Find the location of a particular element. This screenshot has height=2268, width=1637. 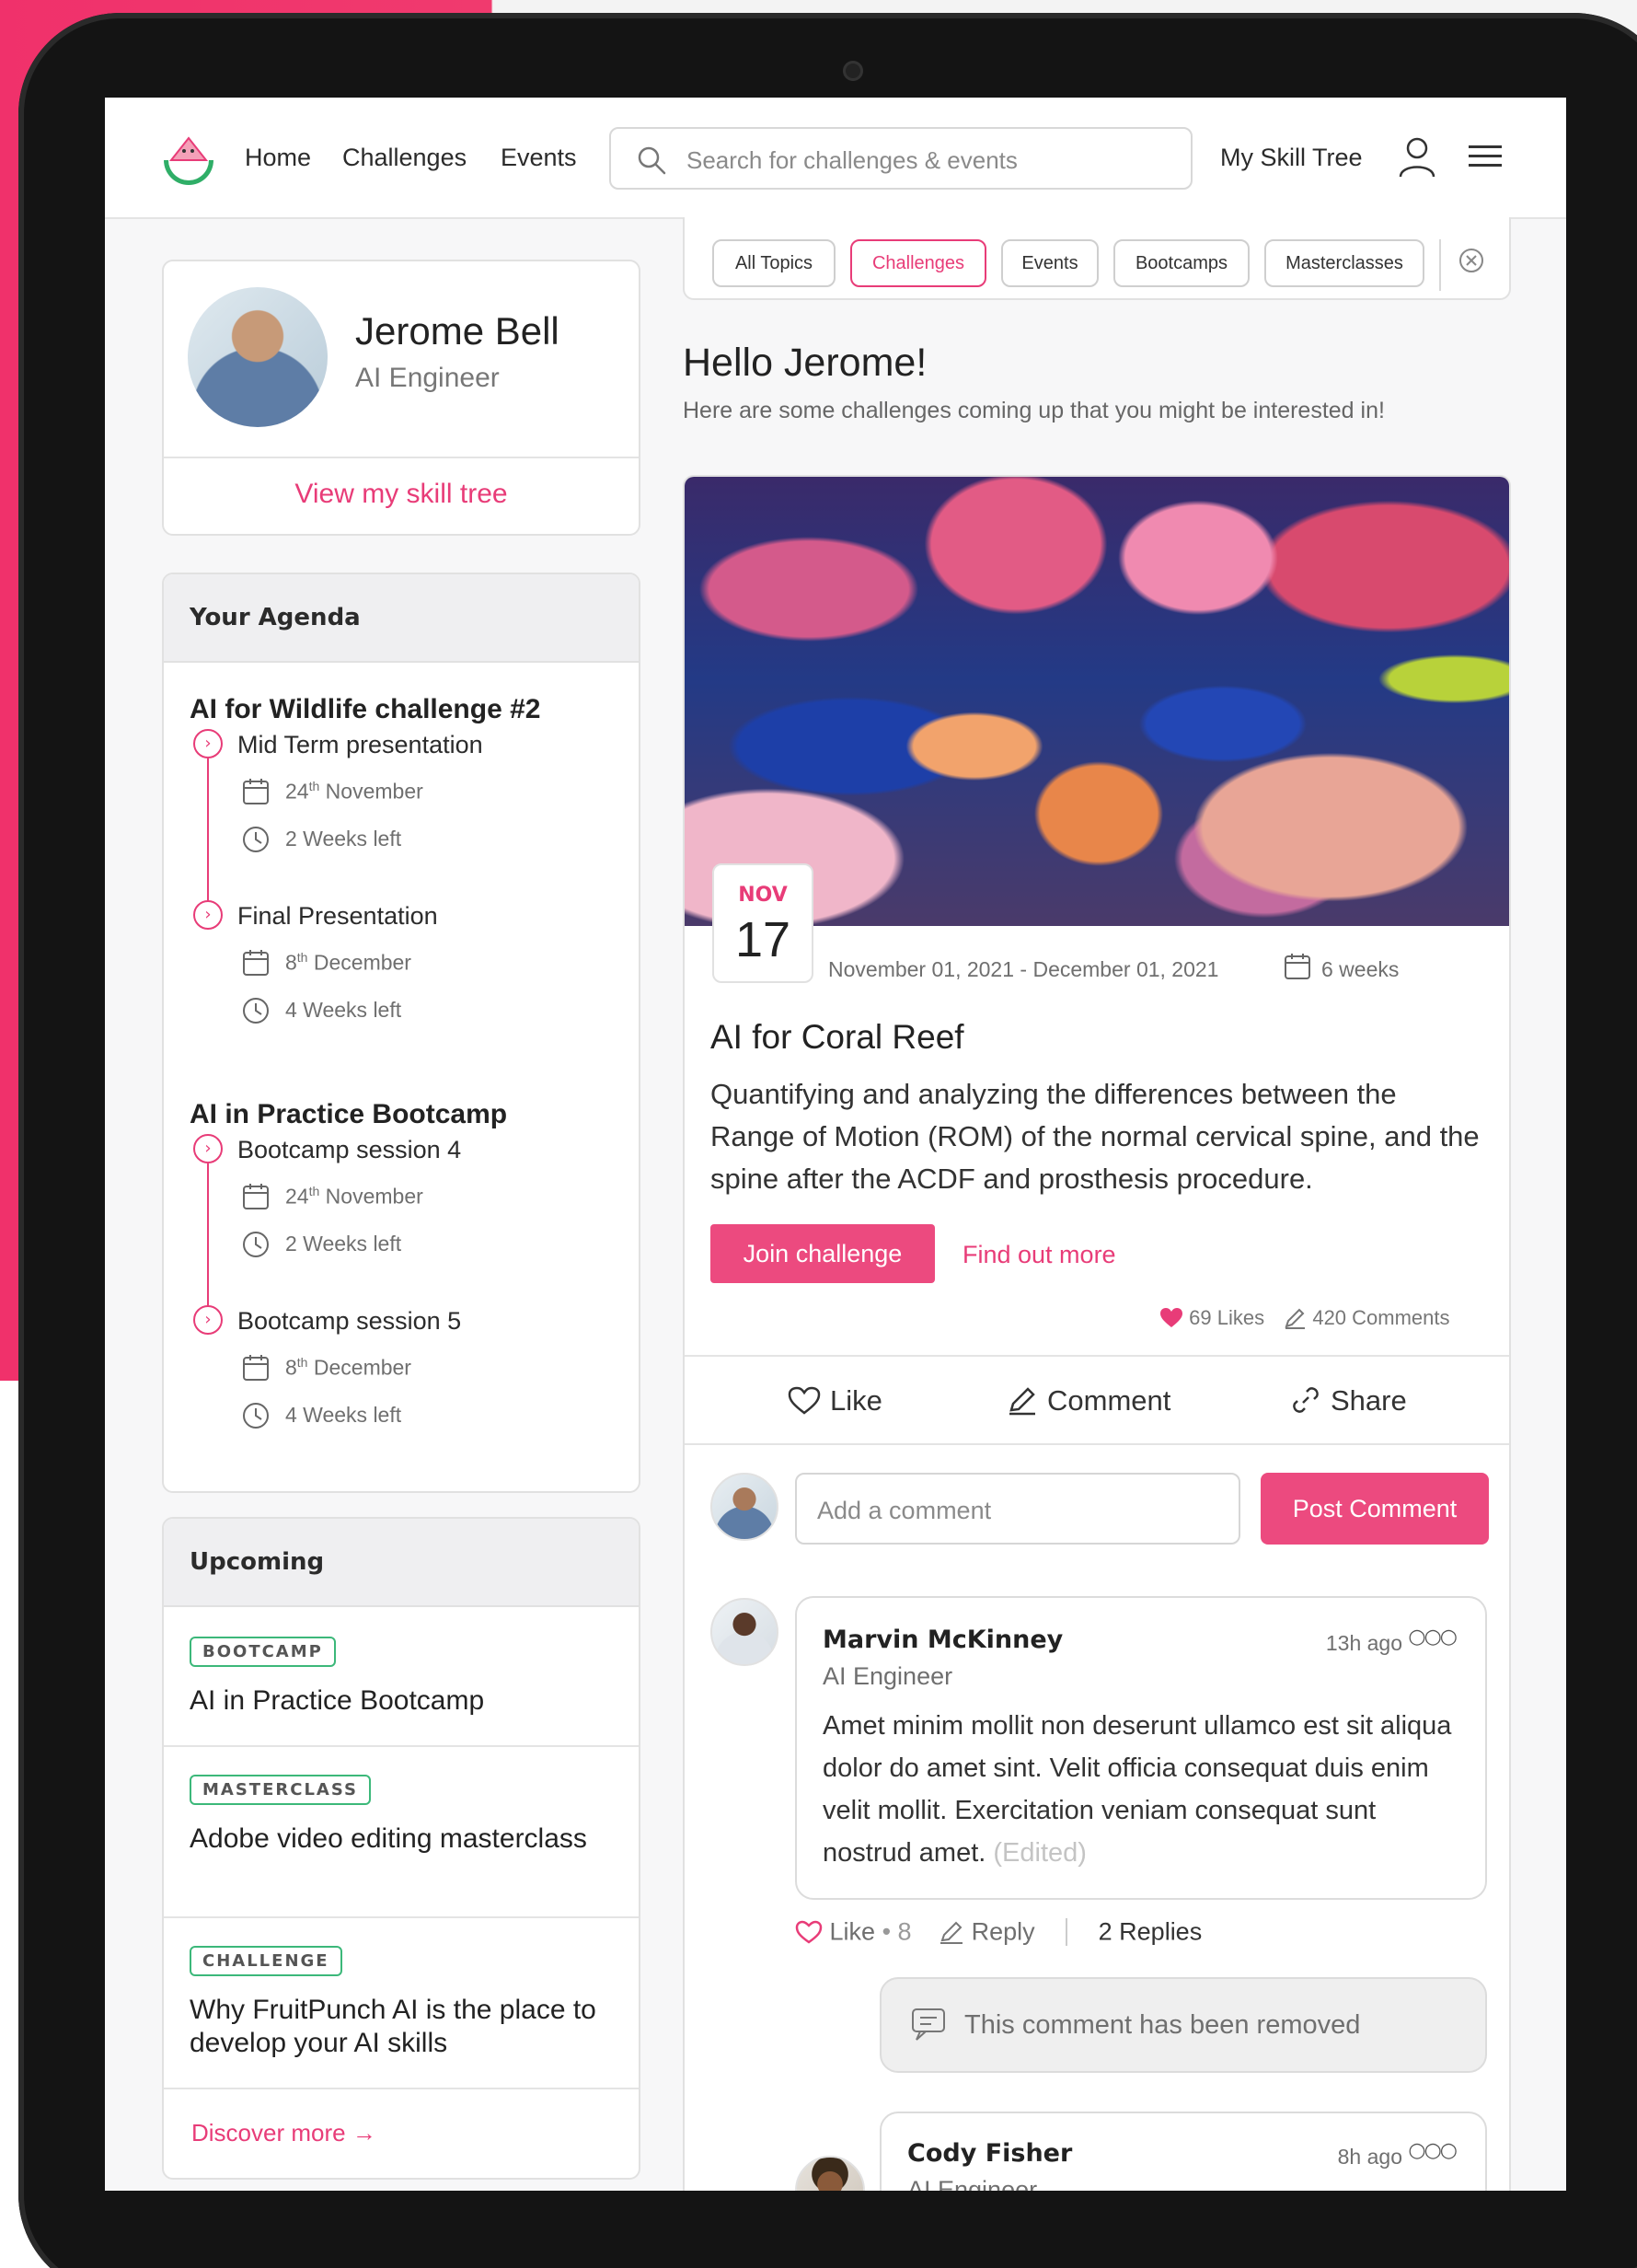

share-button: Share is located at coordinates (1348, 1401).